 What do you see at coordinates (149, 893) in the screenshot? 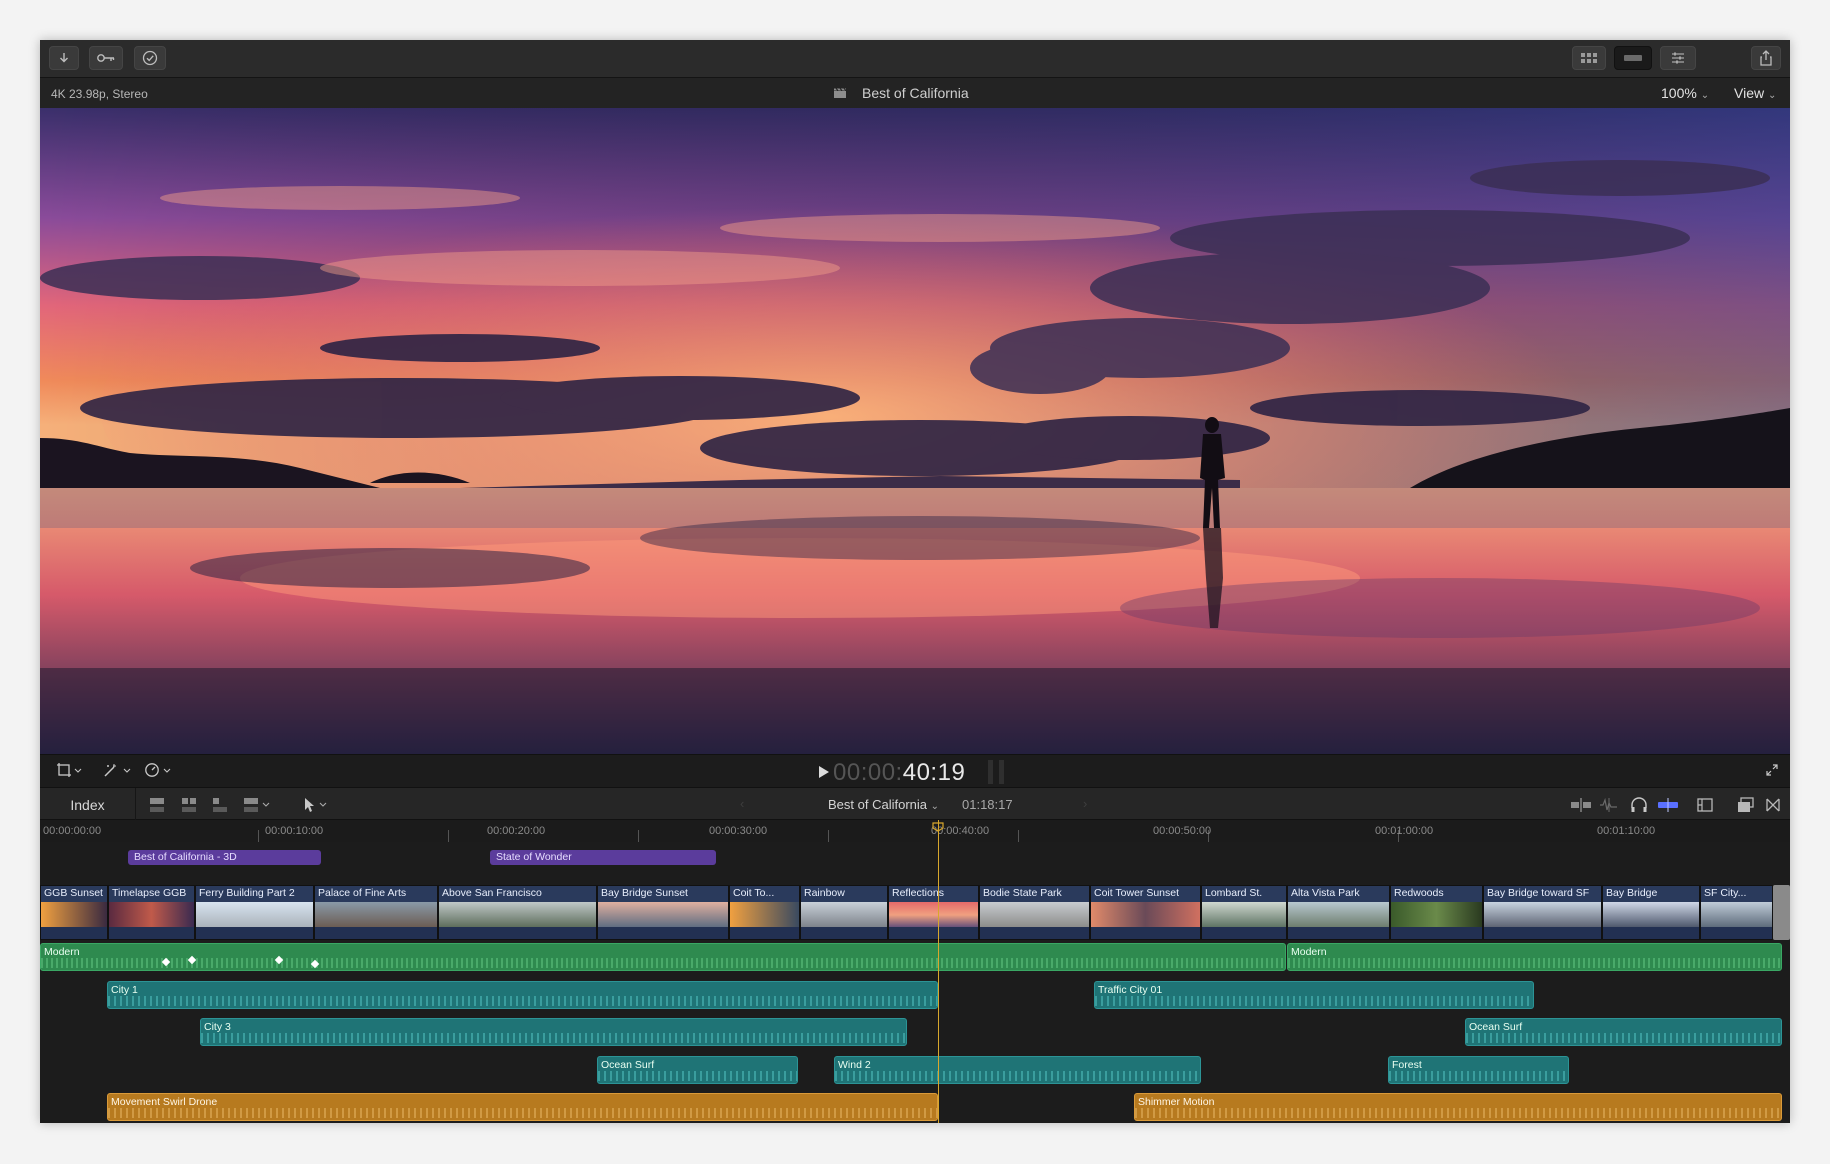
I see `video-clip-name: Timelapse GGB` at bounding box center [149, 893].